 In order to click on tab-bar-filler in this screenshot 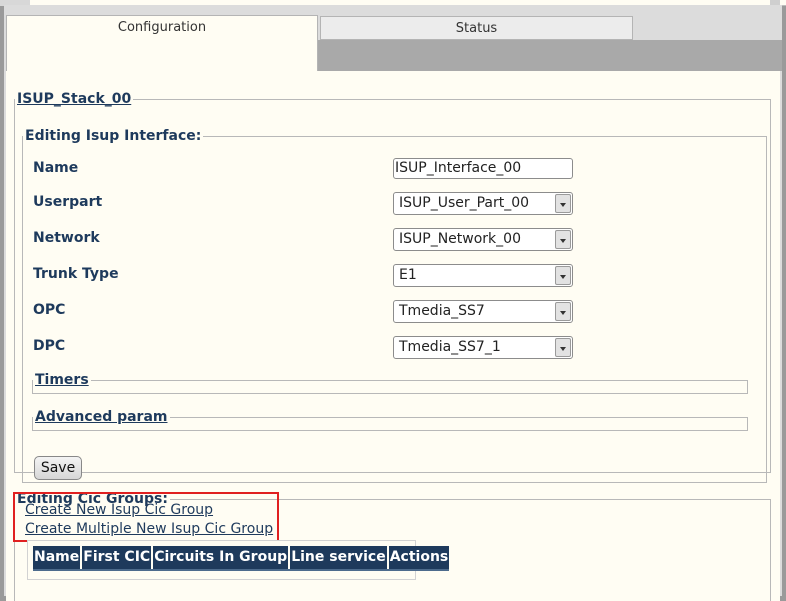, I will do `click(550, 55)`.